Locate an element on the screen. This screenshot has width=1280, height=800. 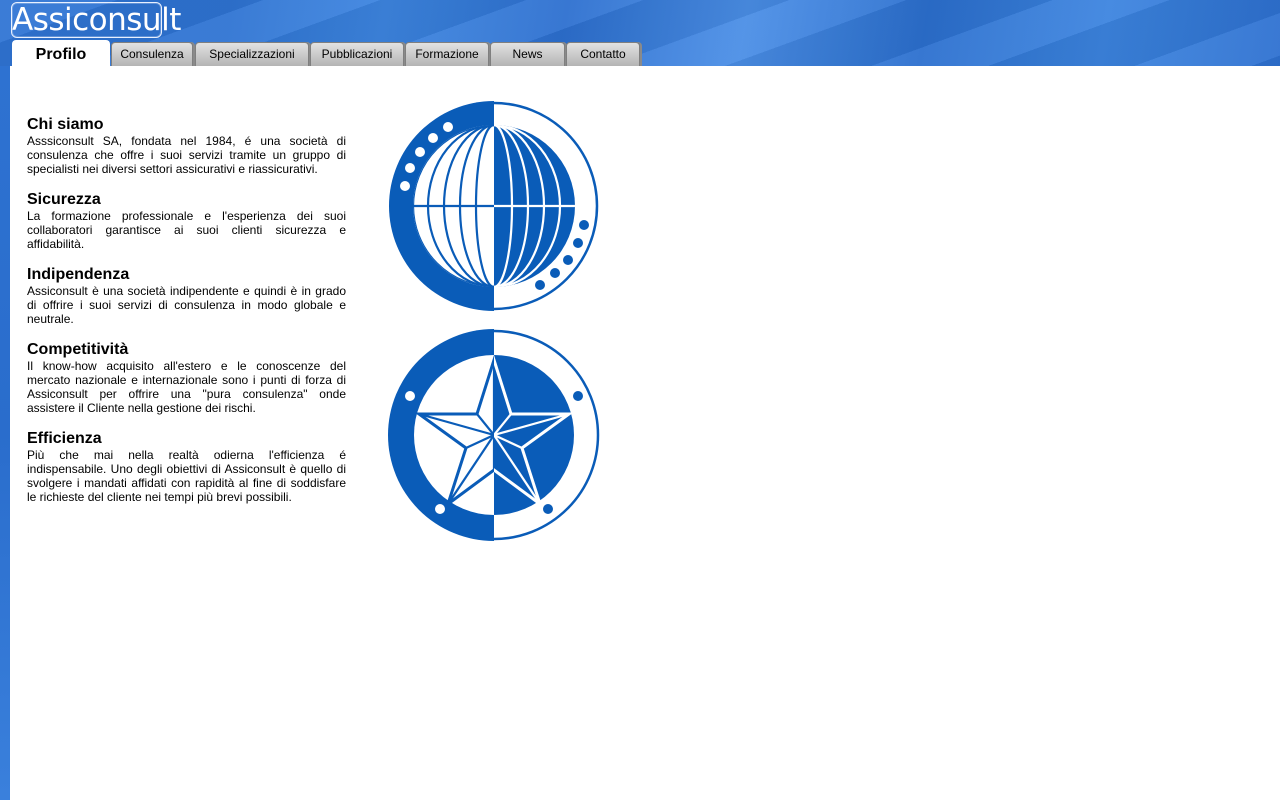
tab-consulenza: Consulenza is located at coordinates (152, 54).